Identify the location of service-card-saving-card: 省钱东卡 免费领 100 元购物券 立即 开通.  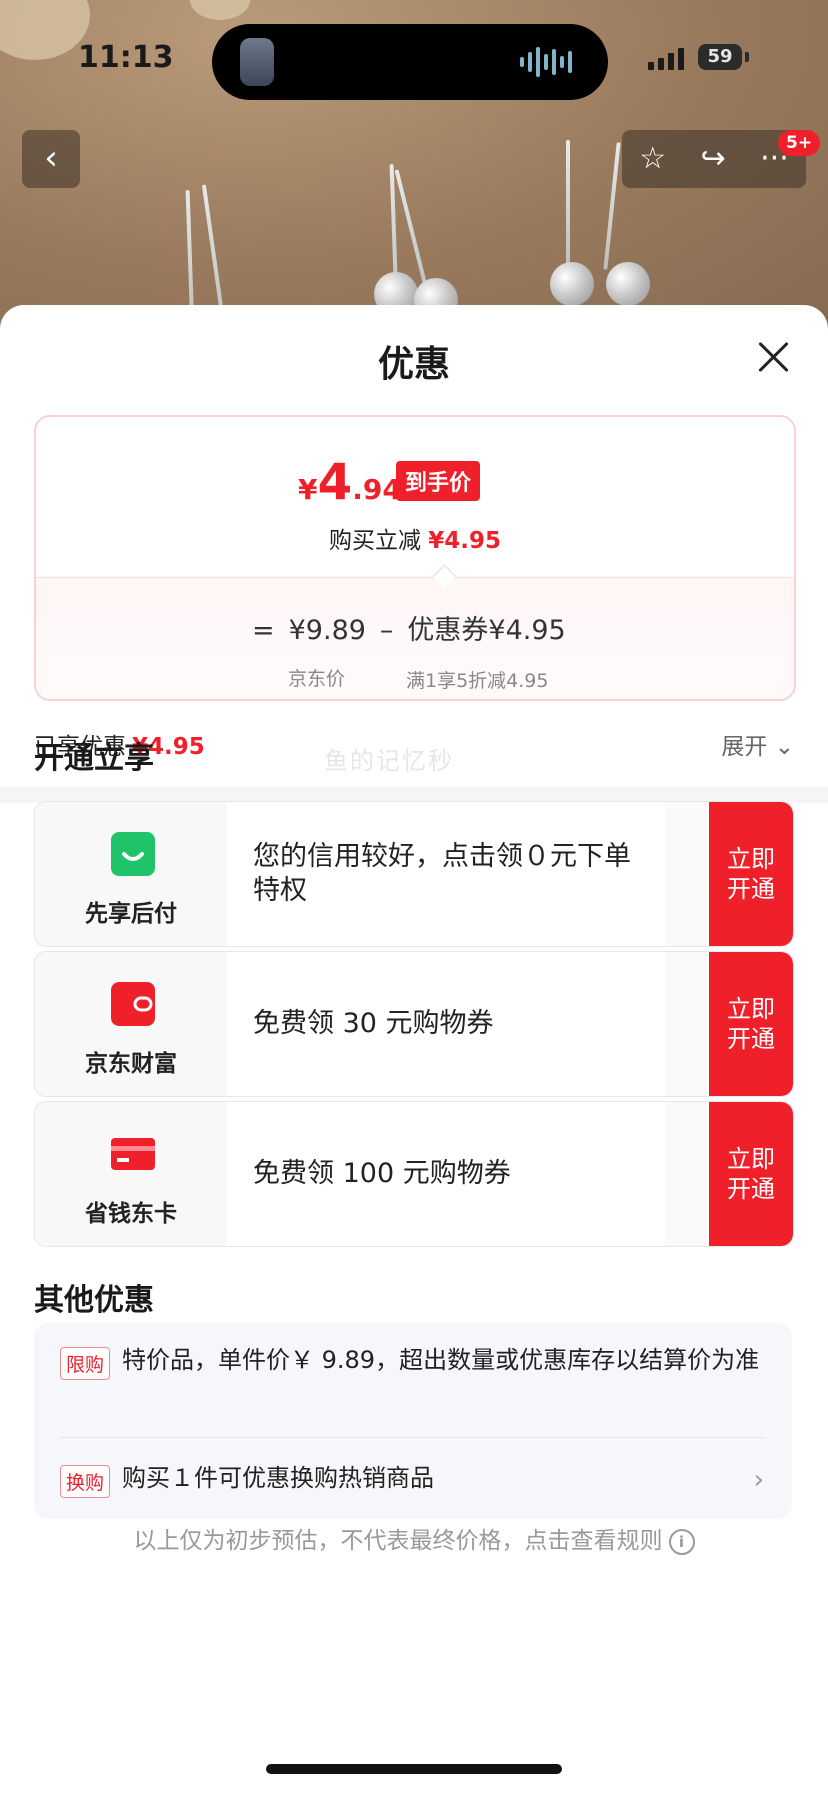
(414, 1174).